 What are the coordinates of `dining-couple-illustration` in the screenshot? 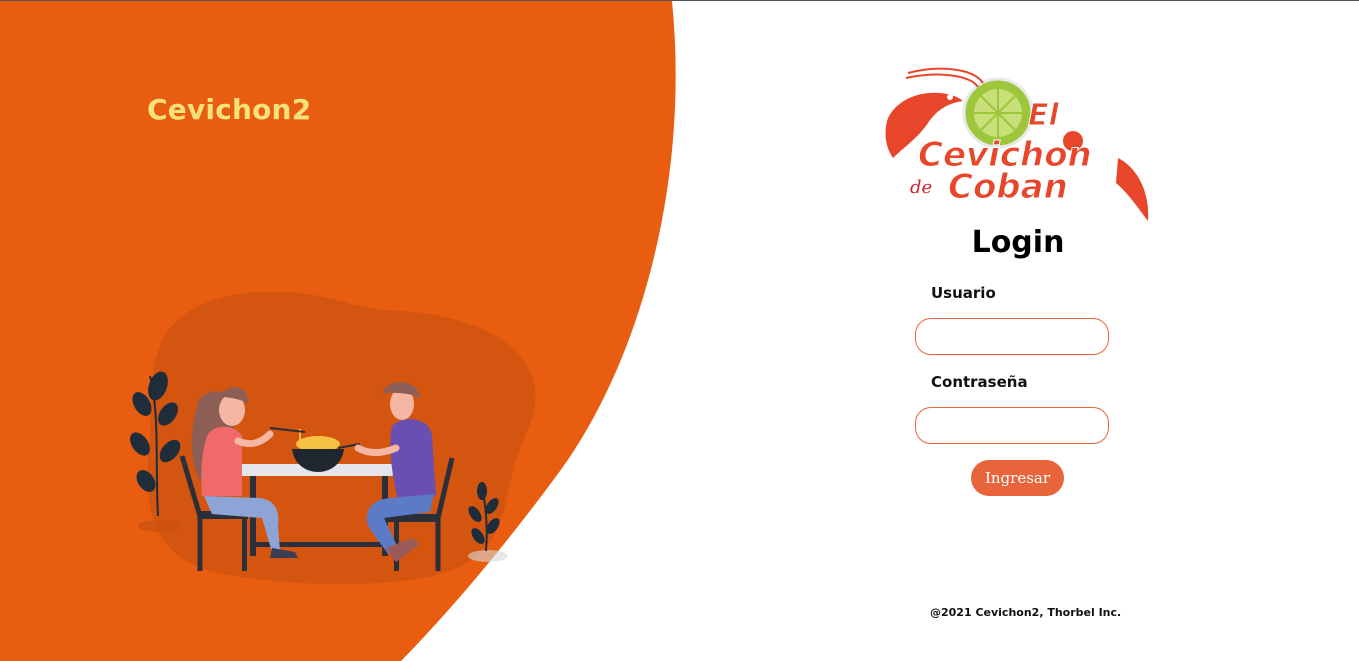 It's located at (333, 438).